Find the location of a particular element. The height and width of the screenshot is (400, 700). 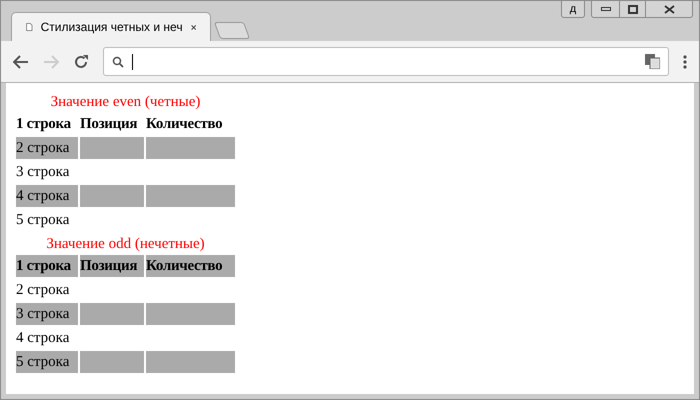

browser-tab: Стилизация четных и неч is located at coordinates (111, 26).